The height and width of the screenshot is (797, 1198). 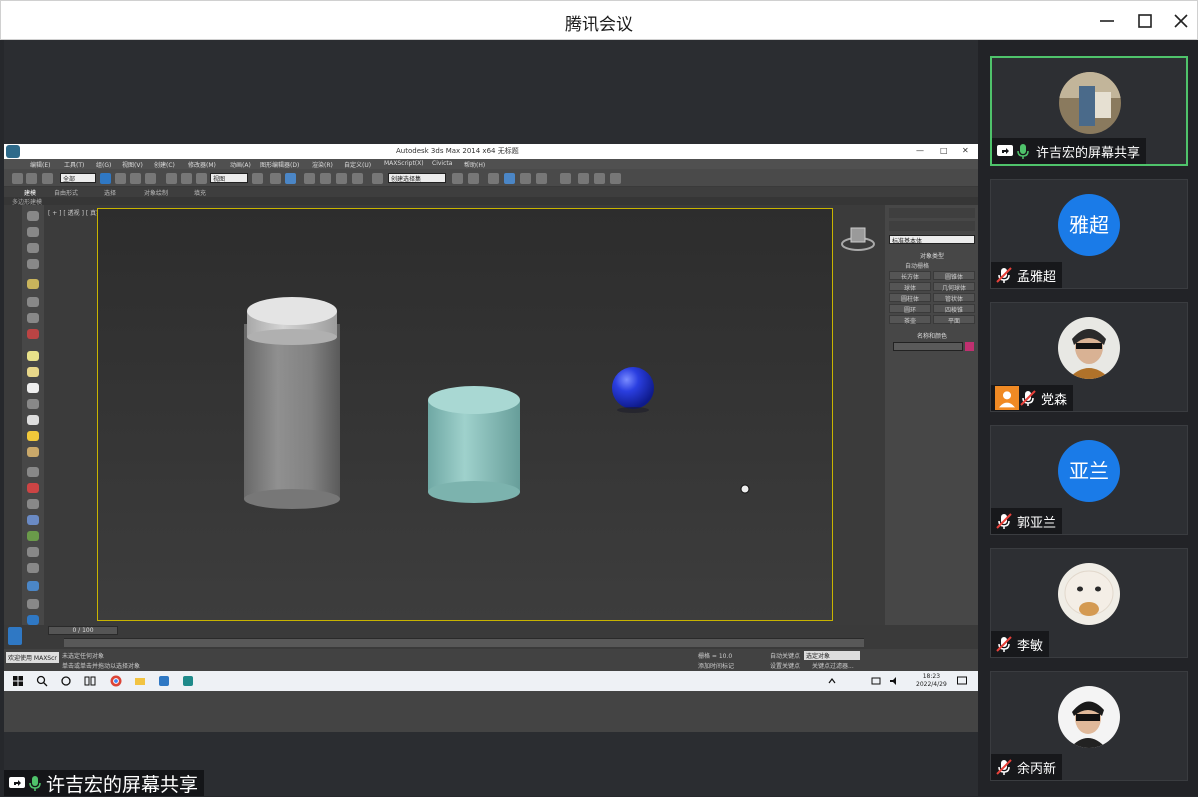 What do you see at coordinates (894, 681) in the screenshot?
I see `volume-icon` at bounding box center [894, 681].